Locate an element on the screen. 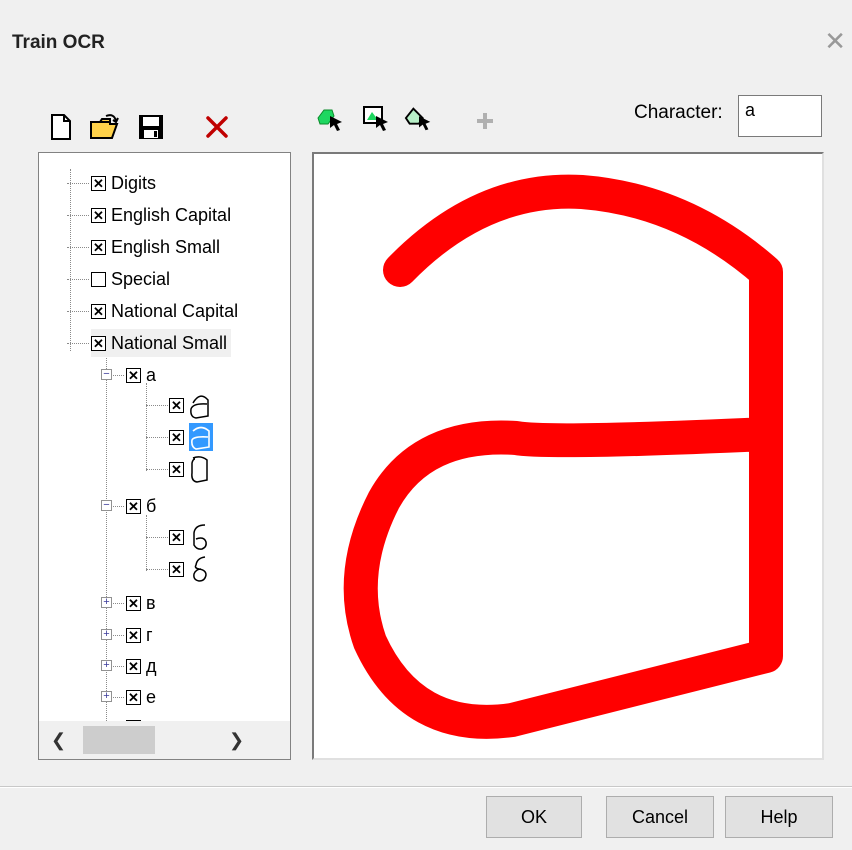 This screenshot has width=852, height=850. tree-char-partial: ✕ is located at coordinates (136, 717).